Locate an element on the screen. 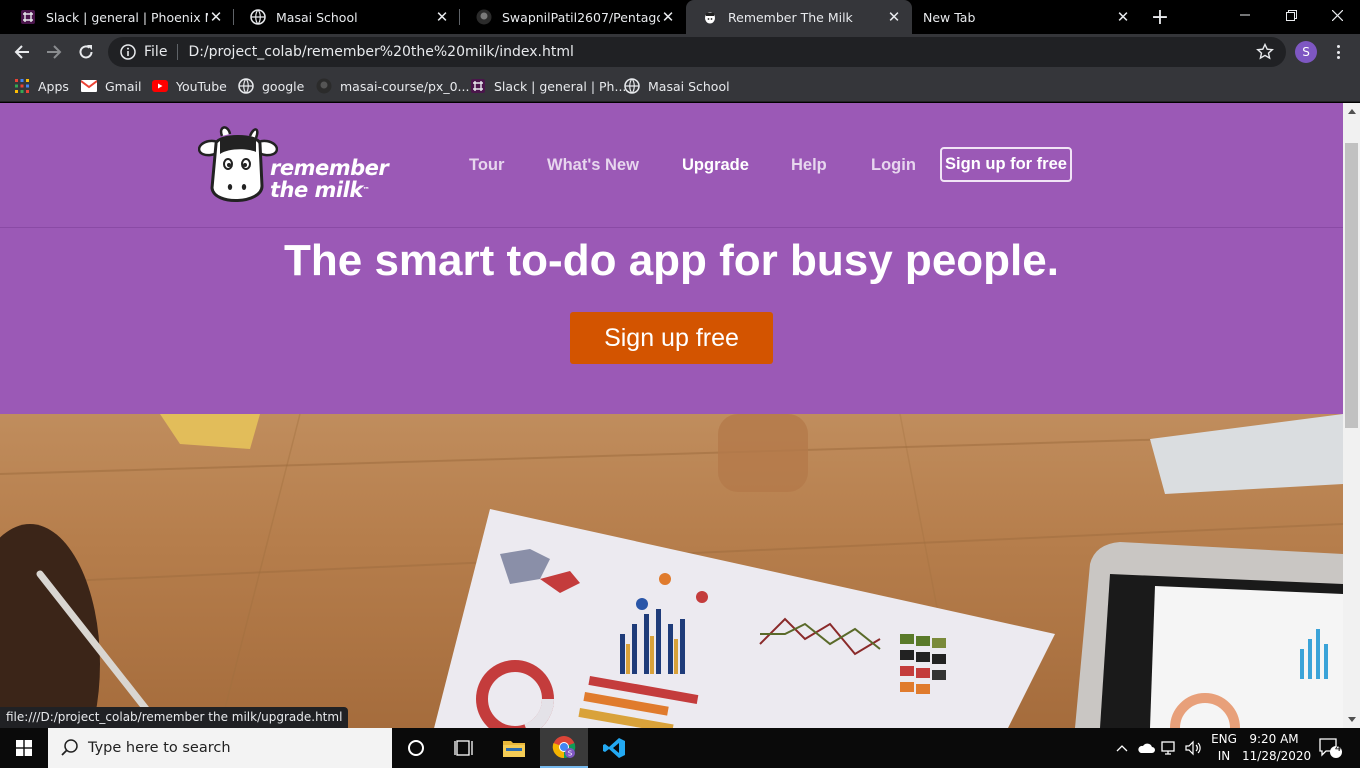 The width and height of the screenshot is (1360, 768). minimize-icon is located at coordinates (1245, 15).